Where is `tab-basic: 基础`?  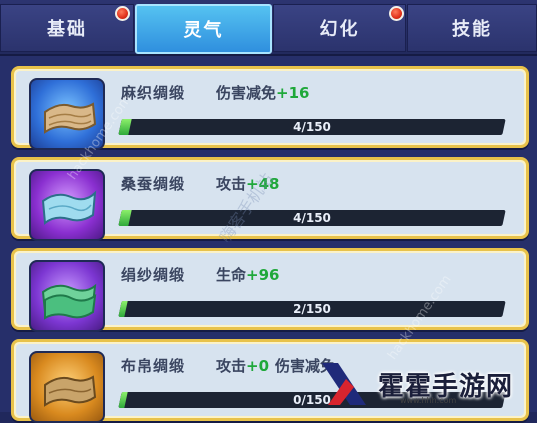
tab-basic: 基础 is located at coordinates (67, 28).